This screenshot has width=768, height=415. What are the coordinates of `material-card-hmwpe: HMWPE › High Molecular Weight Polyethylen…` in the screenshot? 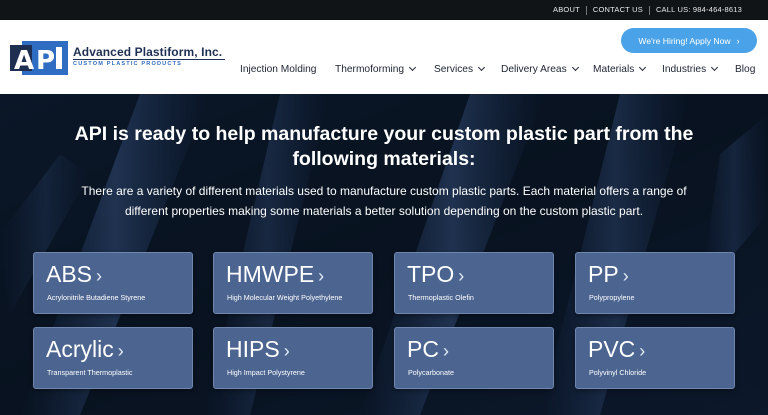 It's located at (293, 283).